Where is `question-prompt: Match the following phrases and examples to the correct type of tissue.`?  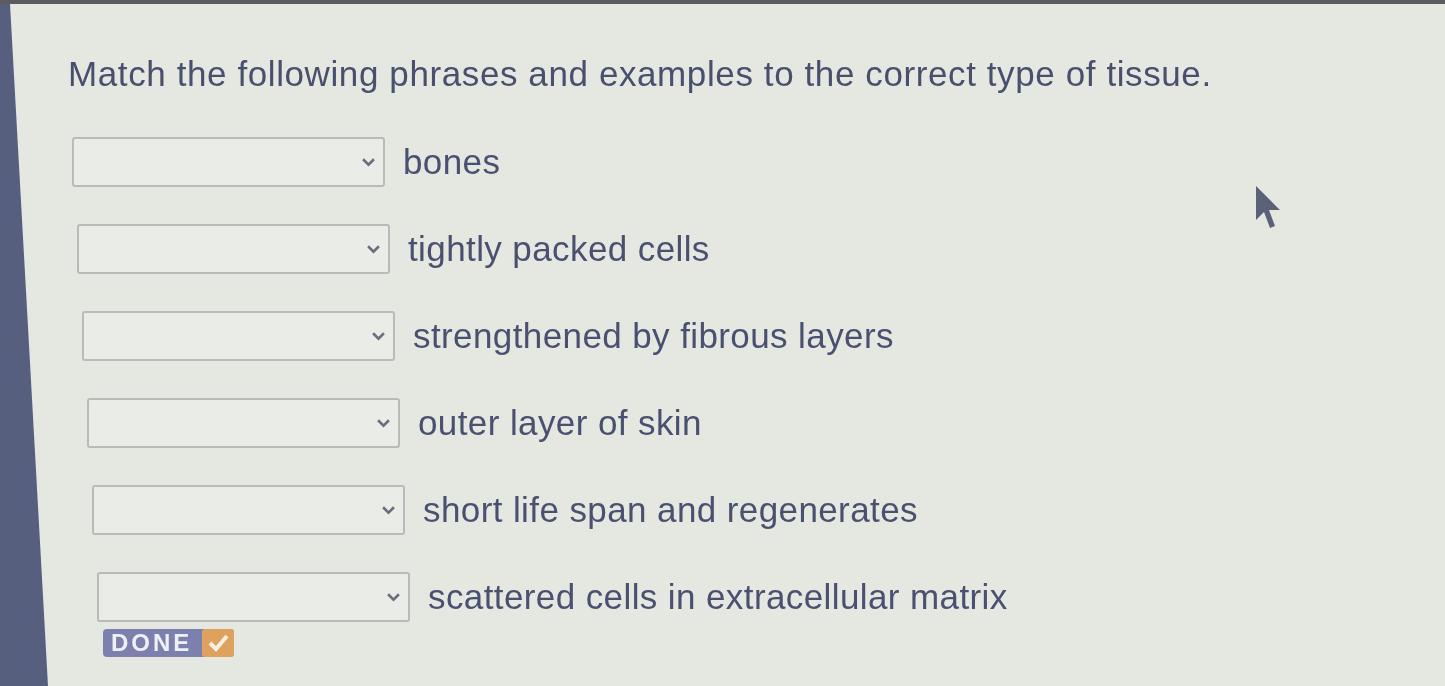 question-prompt: Match the following phrases and examples to the correct type of tissue. is located at coordinates (640, 74).